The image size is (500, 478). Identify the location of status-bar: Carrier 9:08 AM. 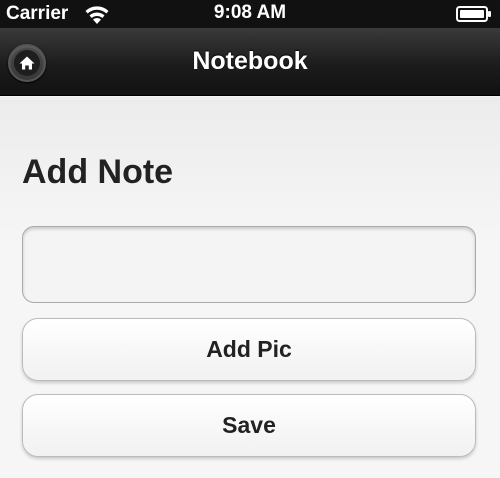
(250, 14).